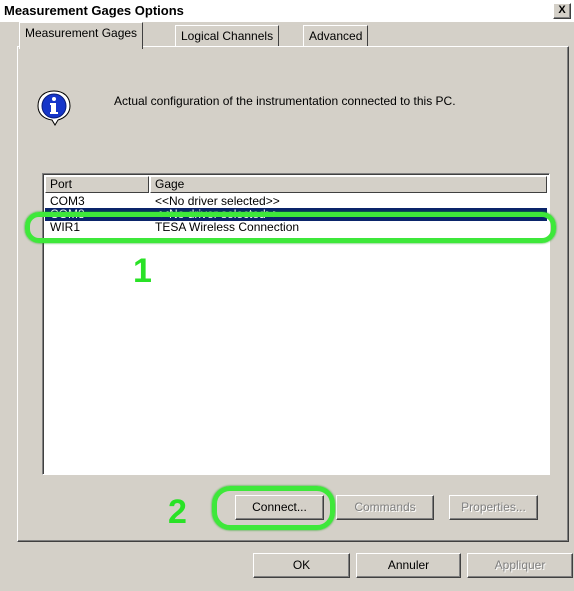  I want to click on table-row: COM3 <<No driver selected>>, so click(296, 201).